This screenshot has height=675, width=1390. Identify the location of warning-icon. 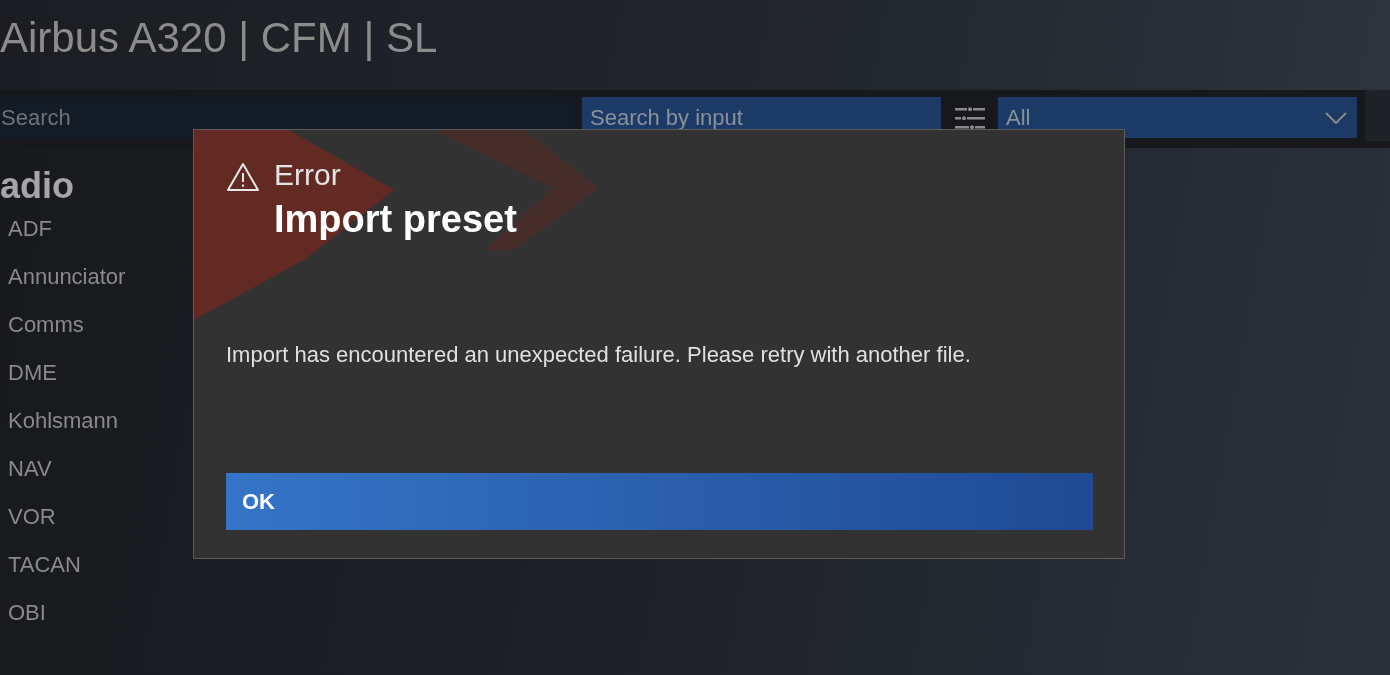
(243, 177).